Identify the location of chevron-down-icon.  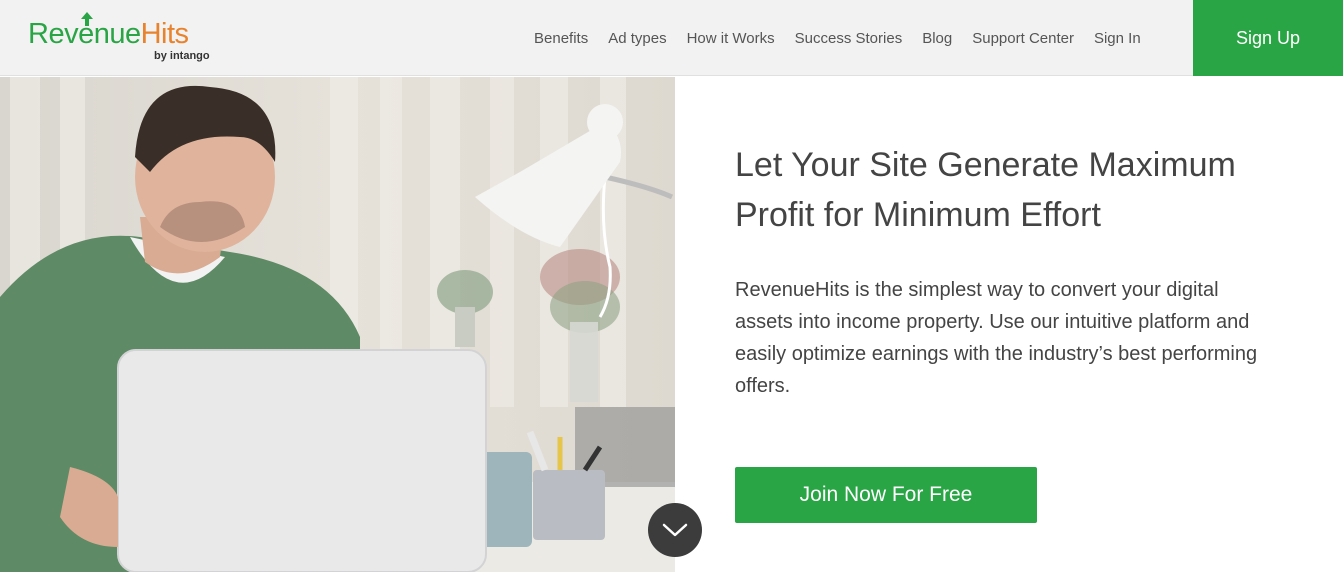
(675, 530).